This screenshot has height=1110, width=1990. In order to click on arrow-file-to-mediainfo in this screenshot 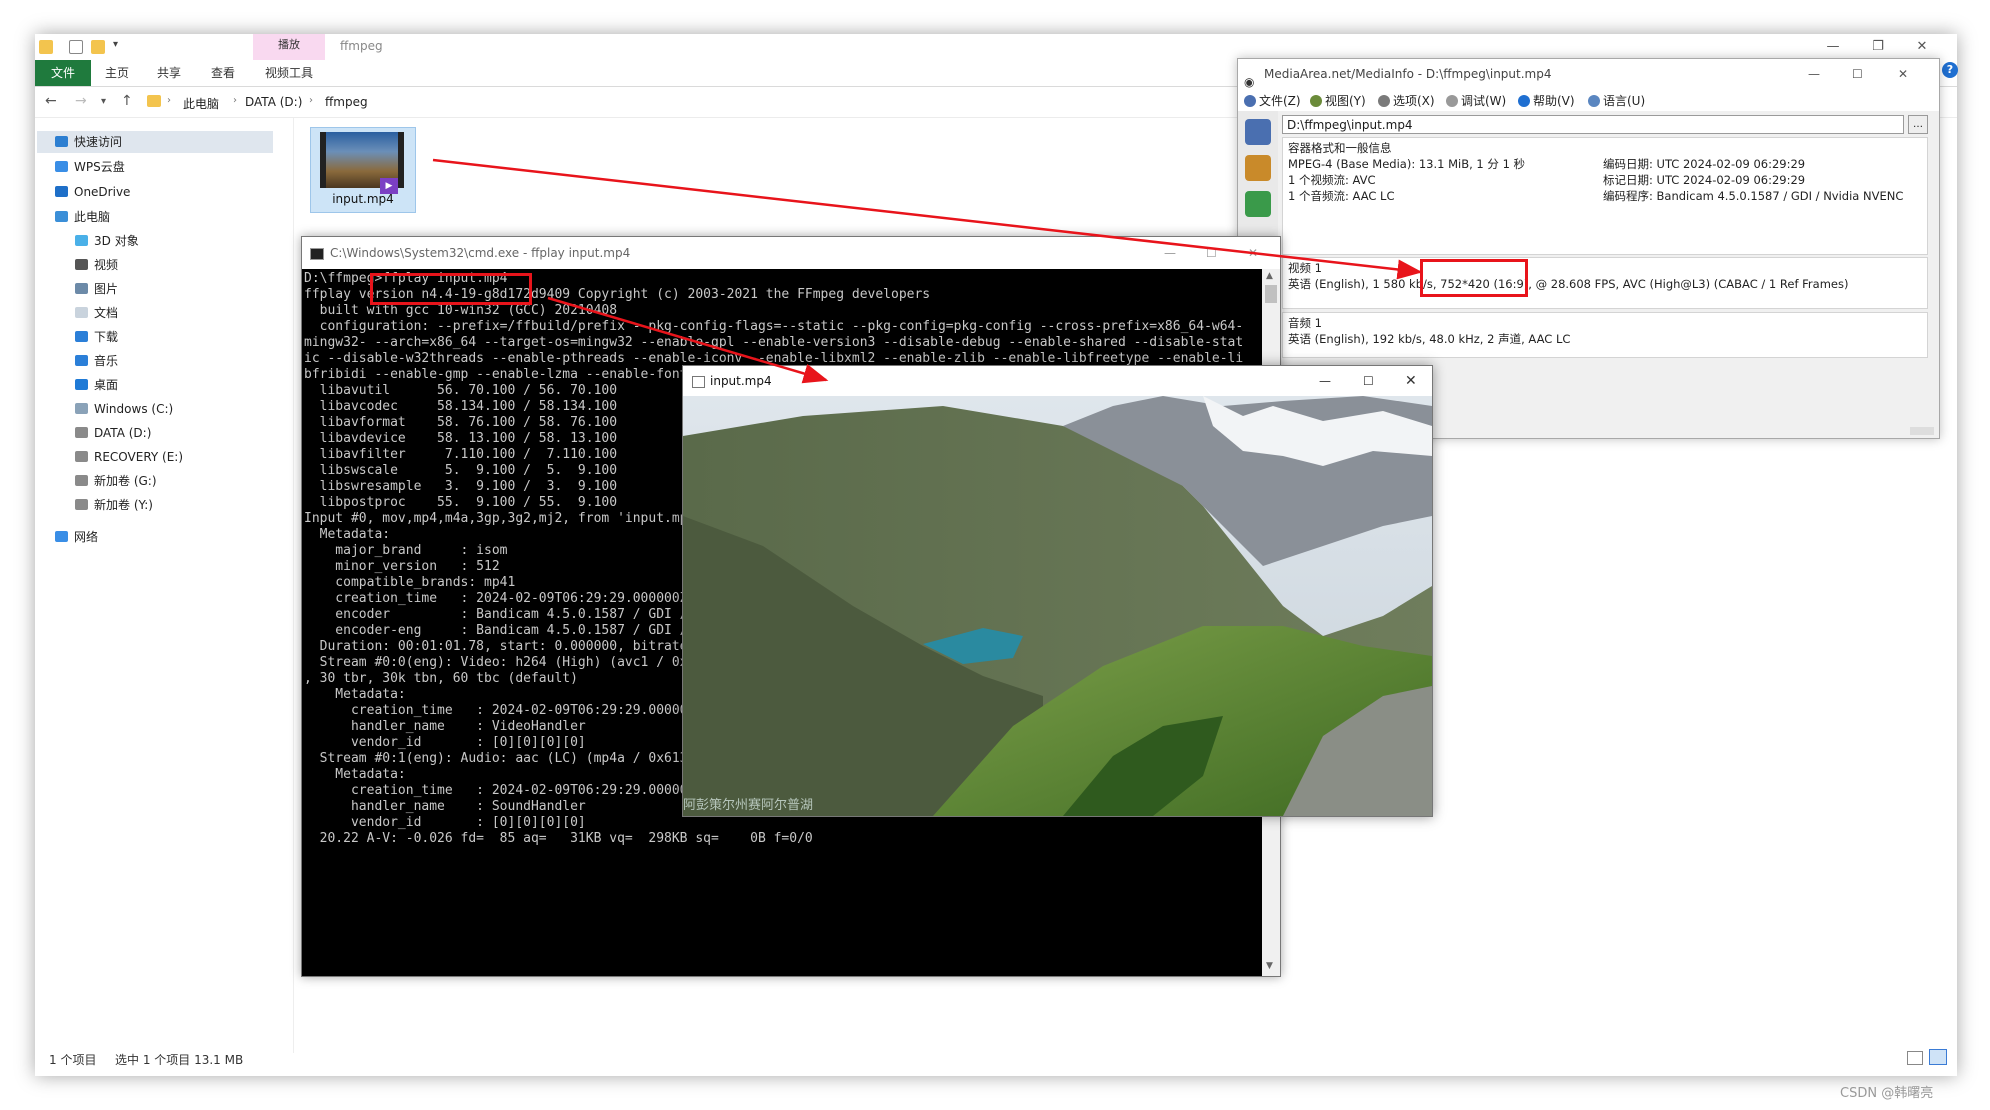, I will do `click(927, 219)`.